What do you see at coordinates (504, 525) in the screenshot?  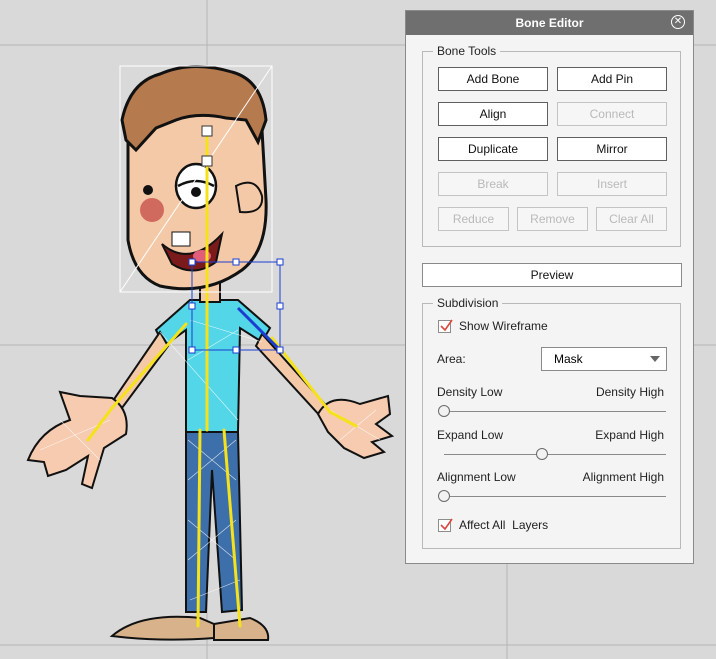 I see `affect-all-layers-label: Affect All Layers` at bounding box center [504, 525].